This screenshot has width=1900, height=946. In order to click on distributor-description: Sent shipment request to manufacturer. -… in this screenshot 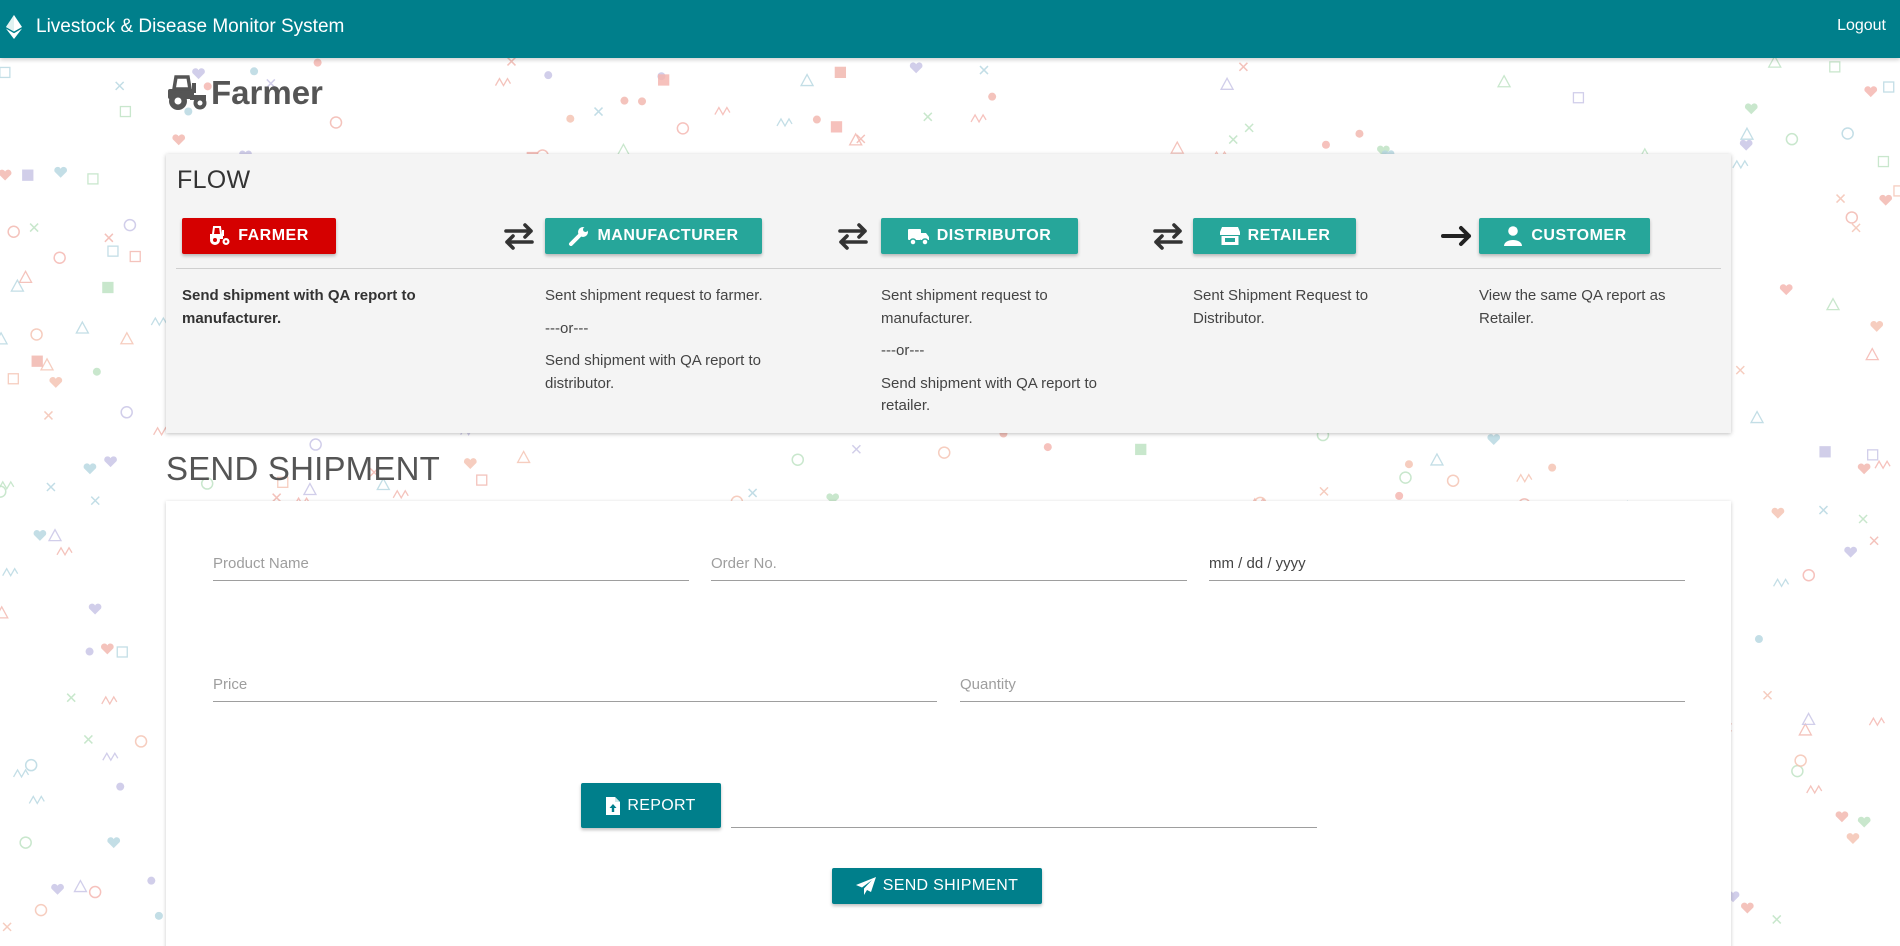, I will do `click(989, 350)`.